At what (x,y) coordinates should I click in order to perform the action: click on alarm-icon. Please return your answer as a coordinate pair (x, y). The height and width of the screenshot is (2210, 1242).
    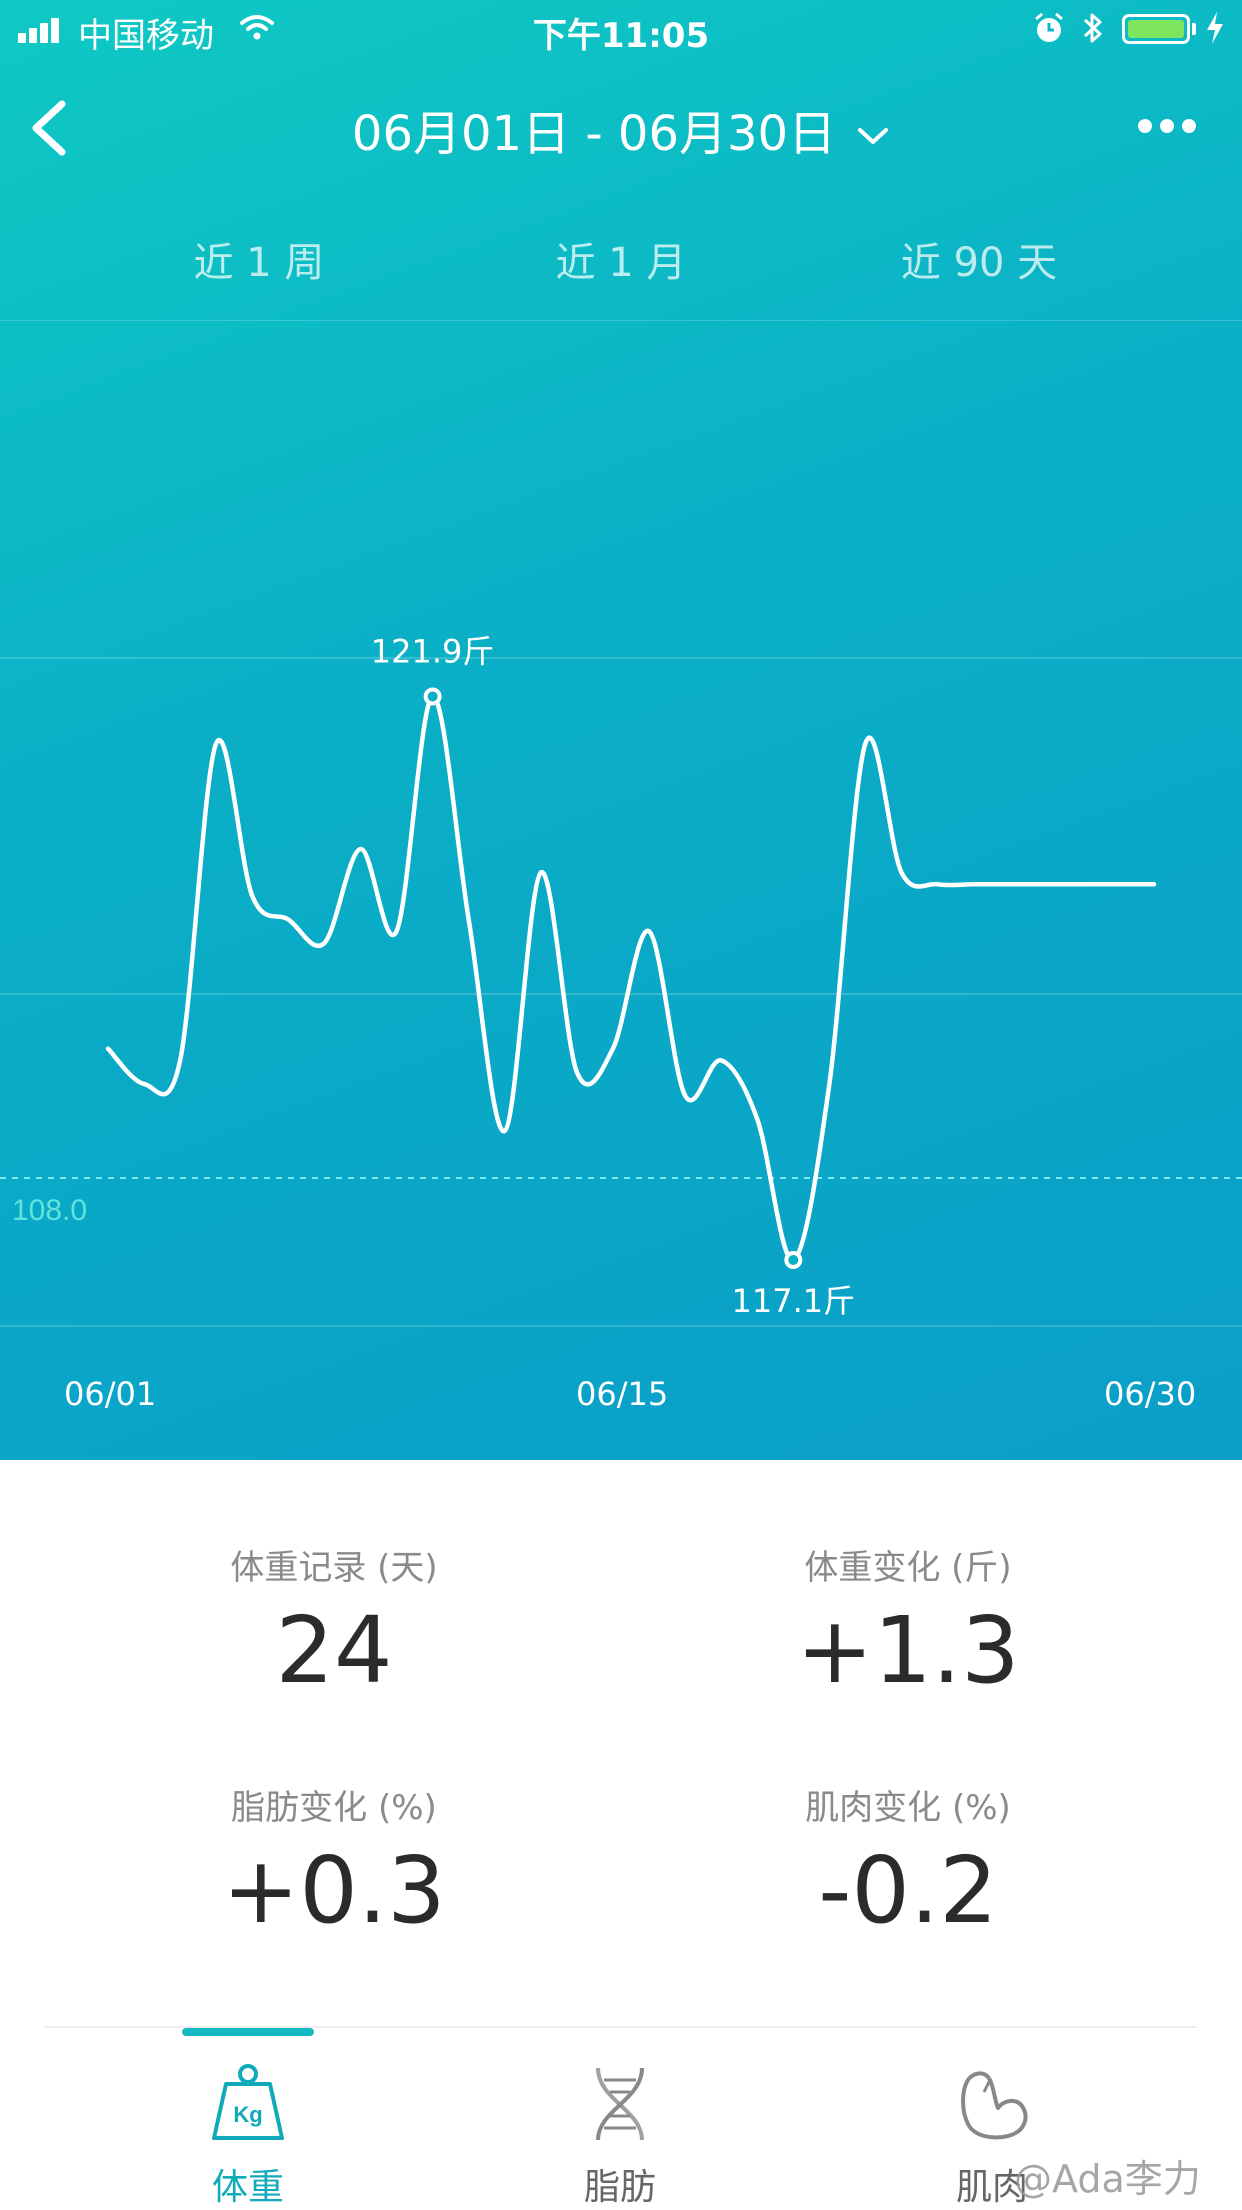
    Looking at the image, I should click on (1049, 27).